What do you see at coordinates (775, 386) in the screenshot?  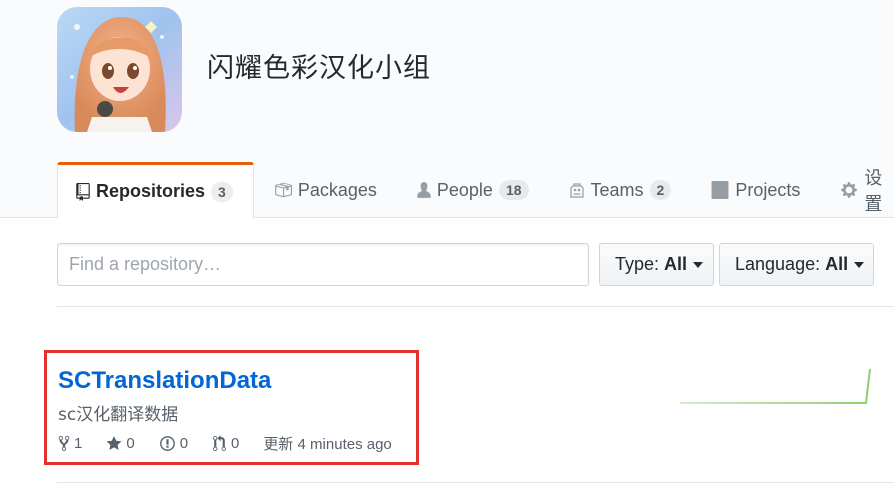 I see `activity-sparkline` at bounding box center [775, 386].